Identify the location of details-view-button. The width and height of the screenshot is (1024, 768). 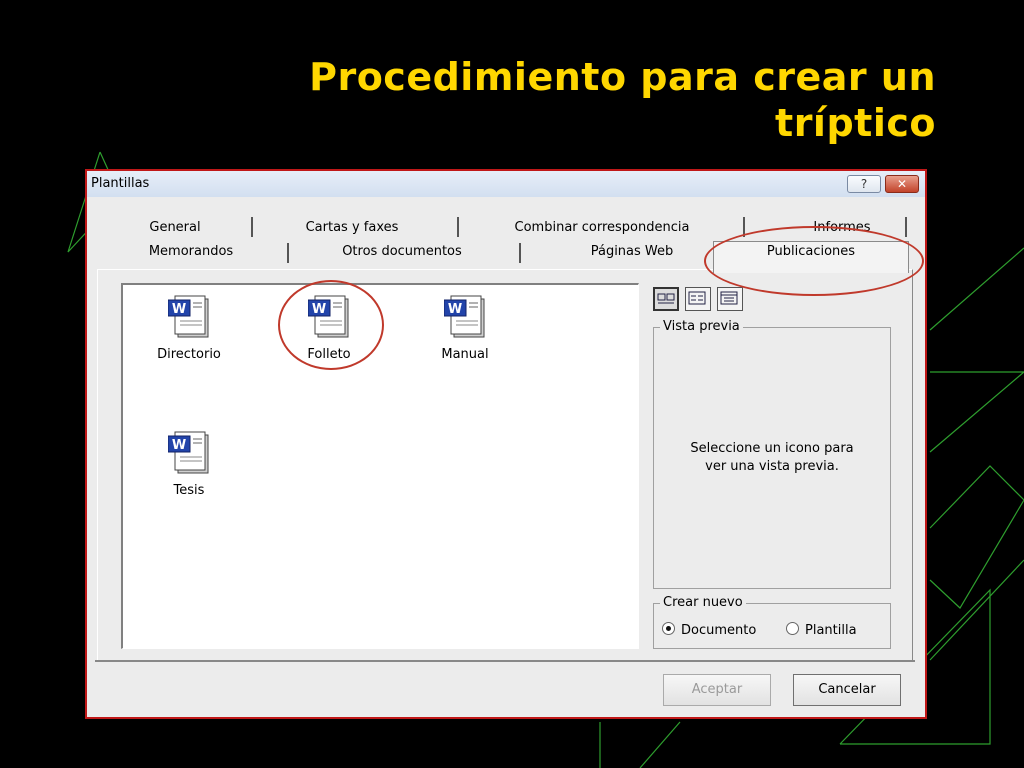
(730, 299).